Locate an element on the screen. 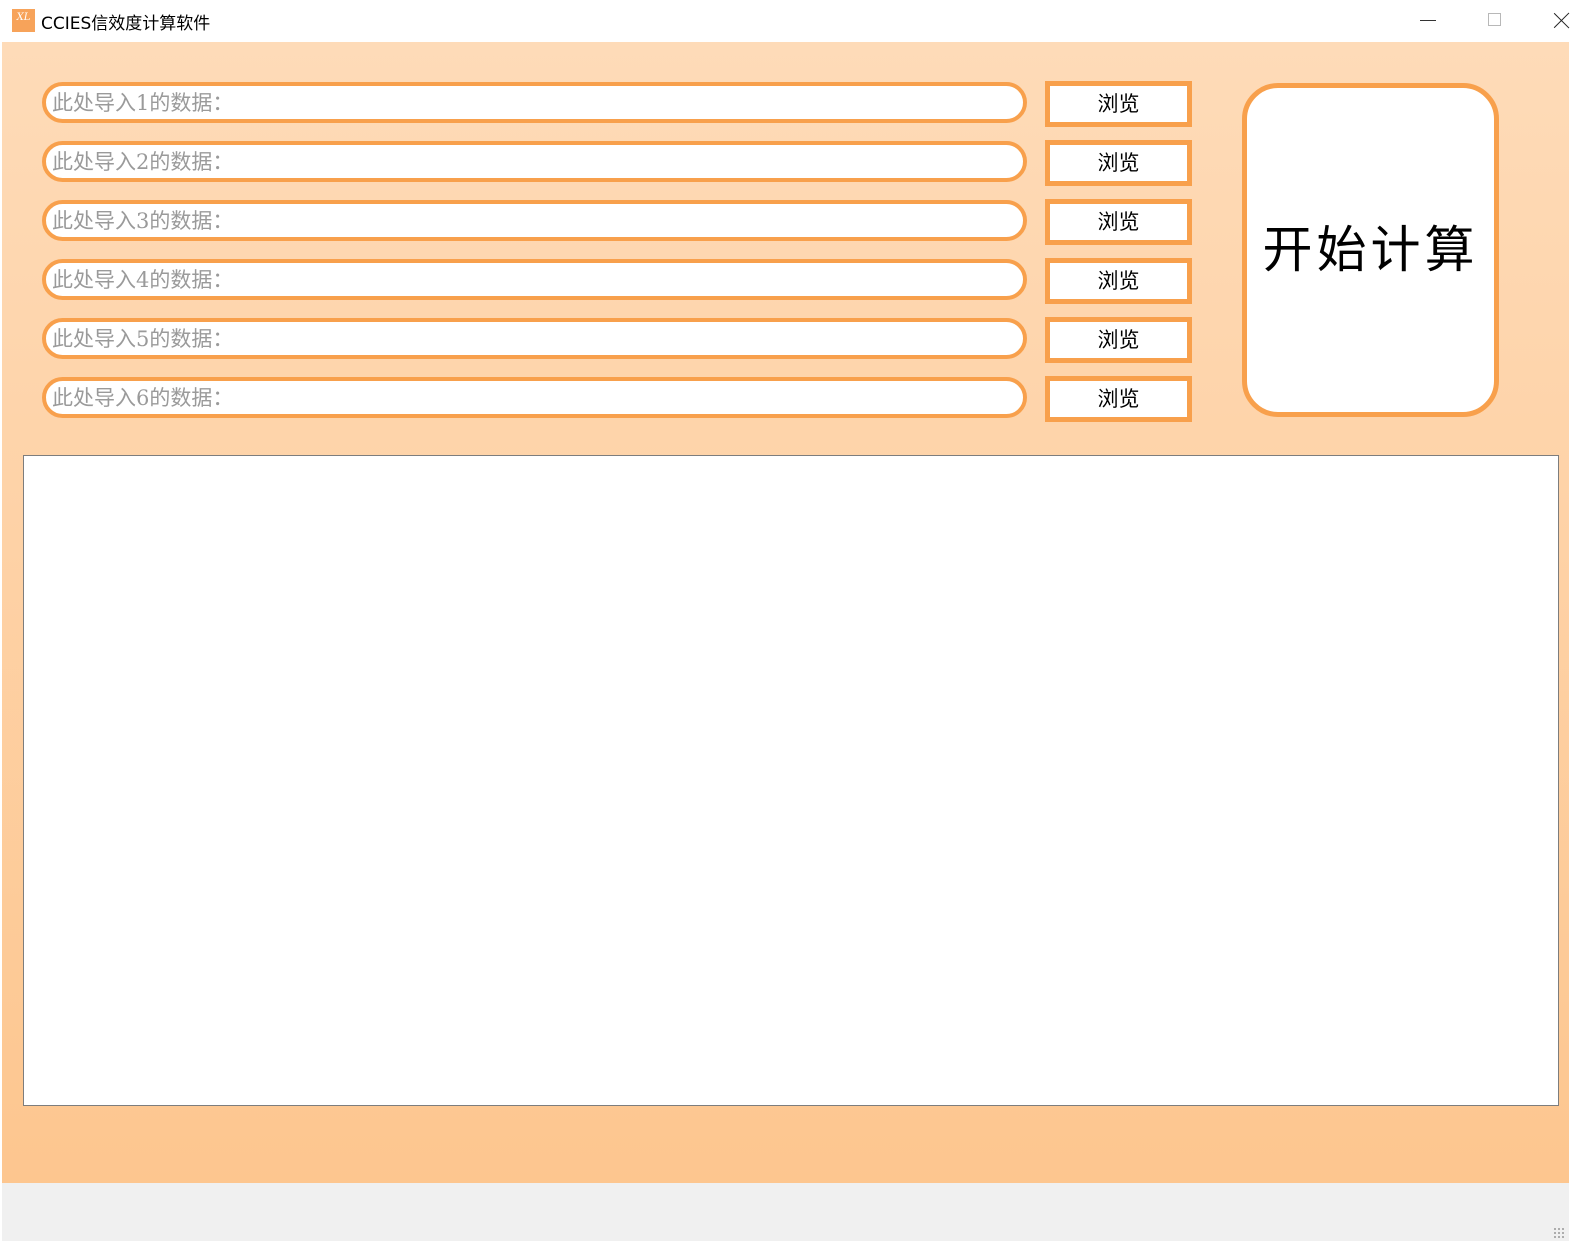  minimize-button is located at coordinates (1427, 21).